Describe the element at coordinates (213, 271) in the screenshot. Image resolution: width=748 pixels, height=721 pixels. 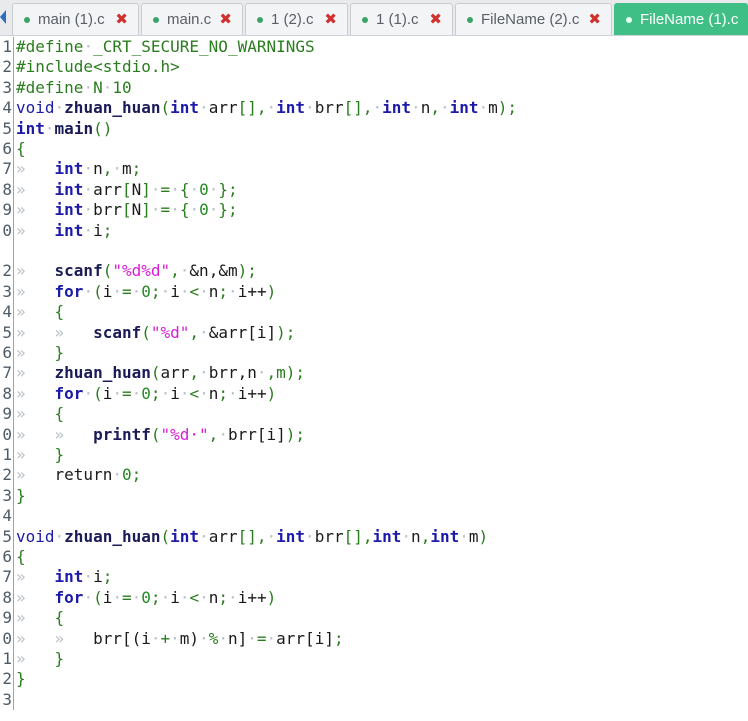
I see `code-token: &n,&m` at that location.